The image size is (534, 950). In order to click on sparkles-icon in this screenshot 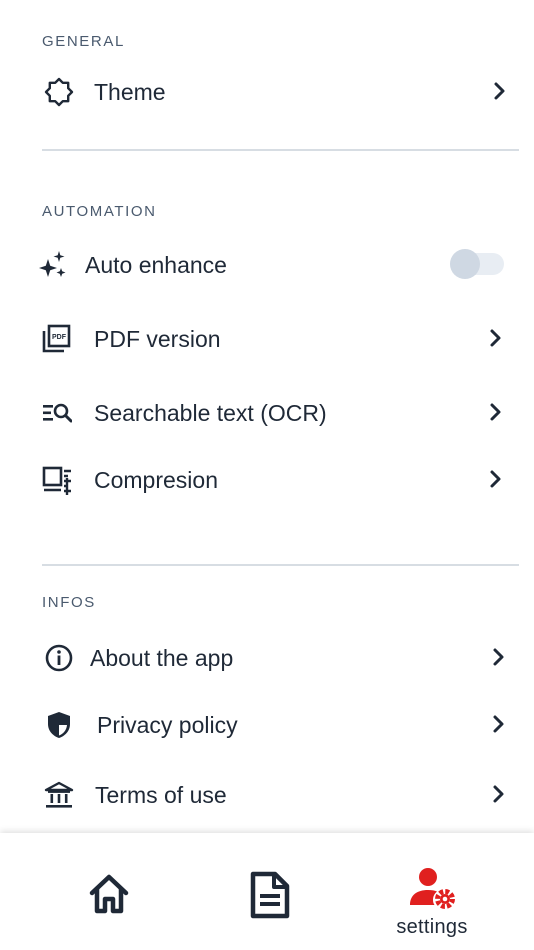, I will do `click(52, 264)`.